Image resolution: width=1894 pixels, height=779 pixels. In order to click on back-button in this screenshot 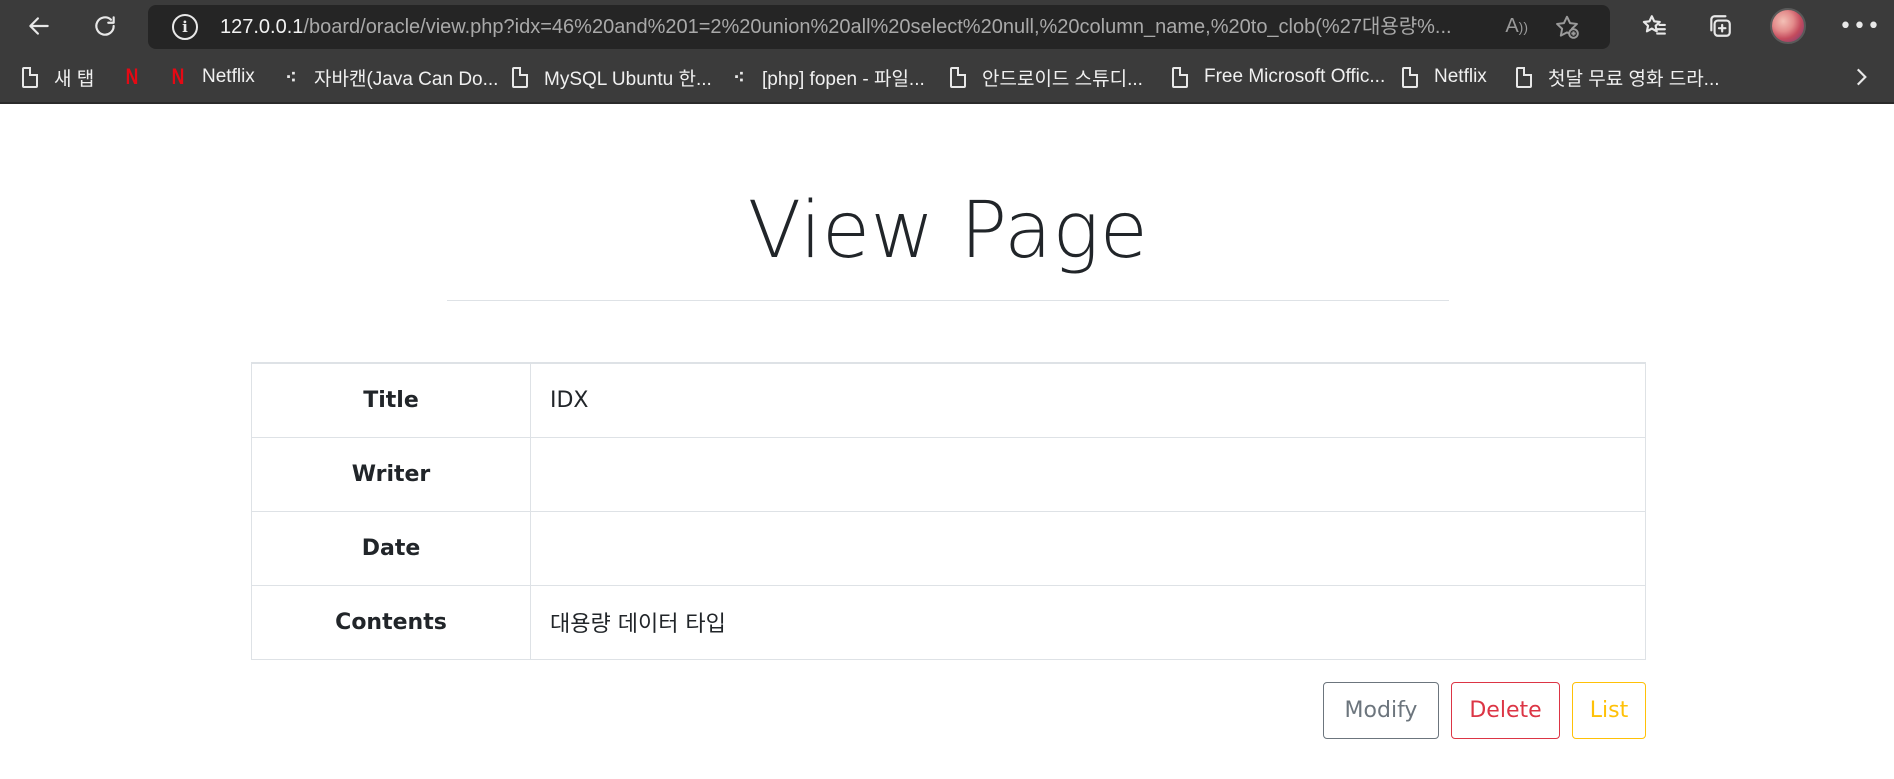, I will do `click(39, 26)`.